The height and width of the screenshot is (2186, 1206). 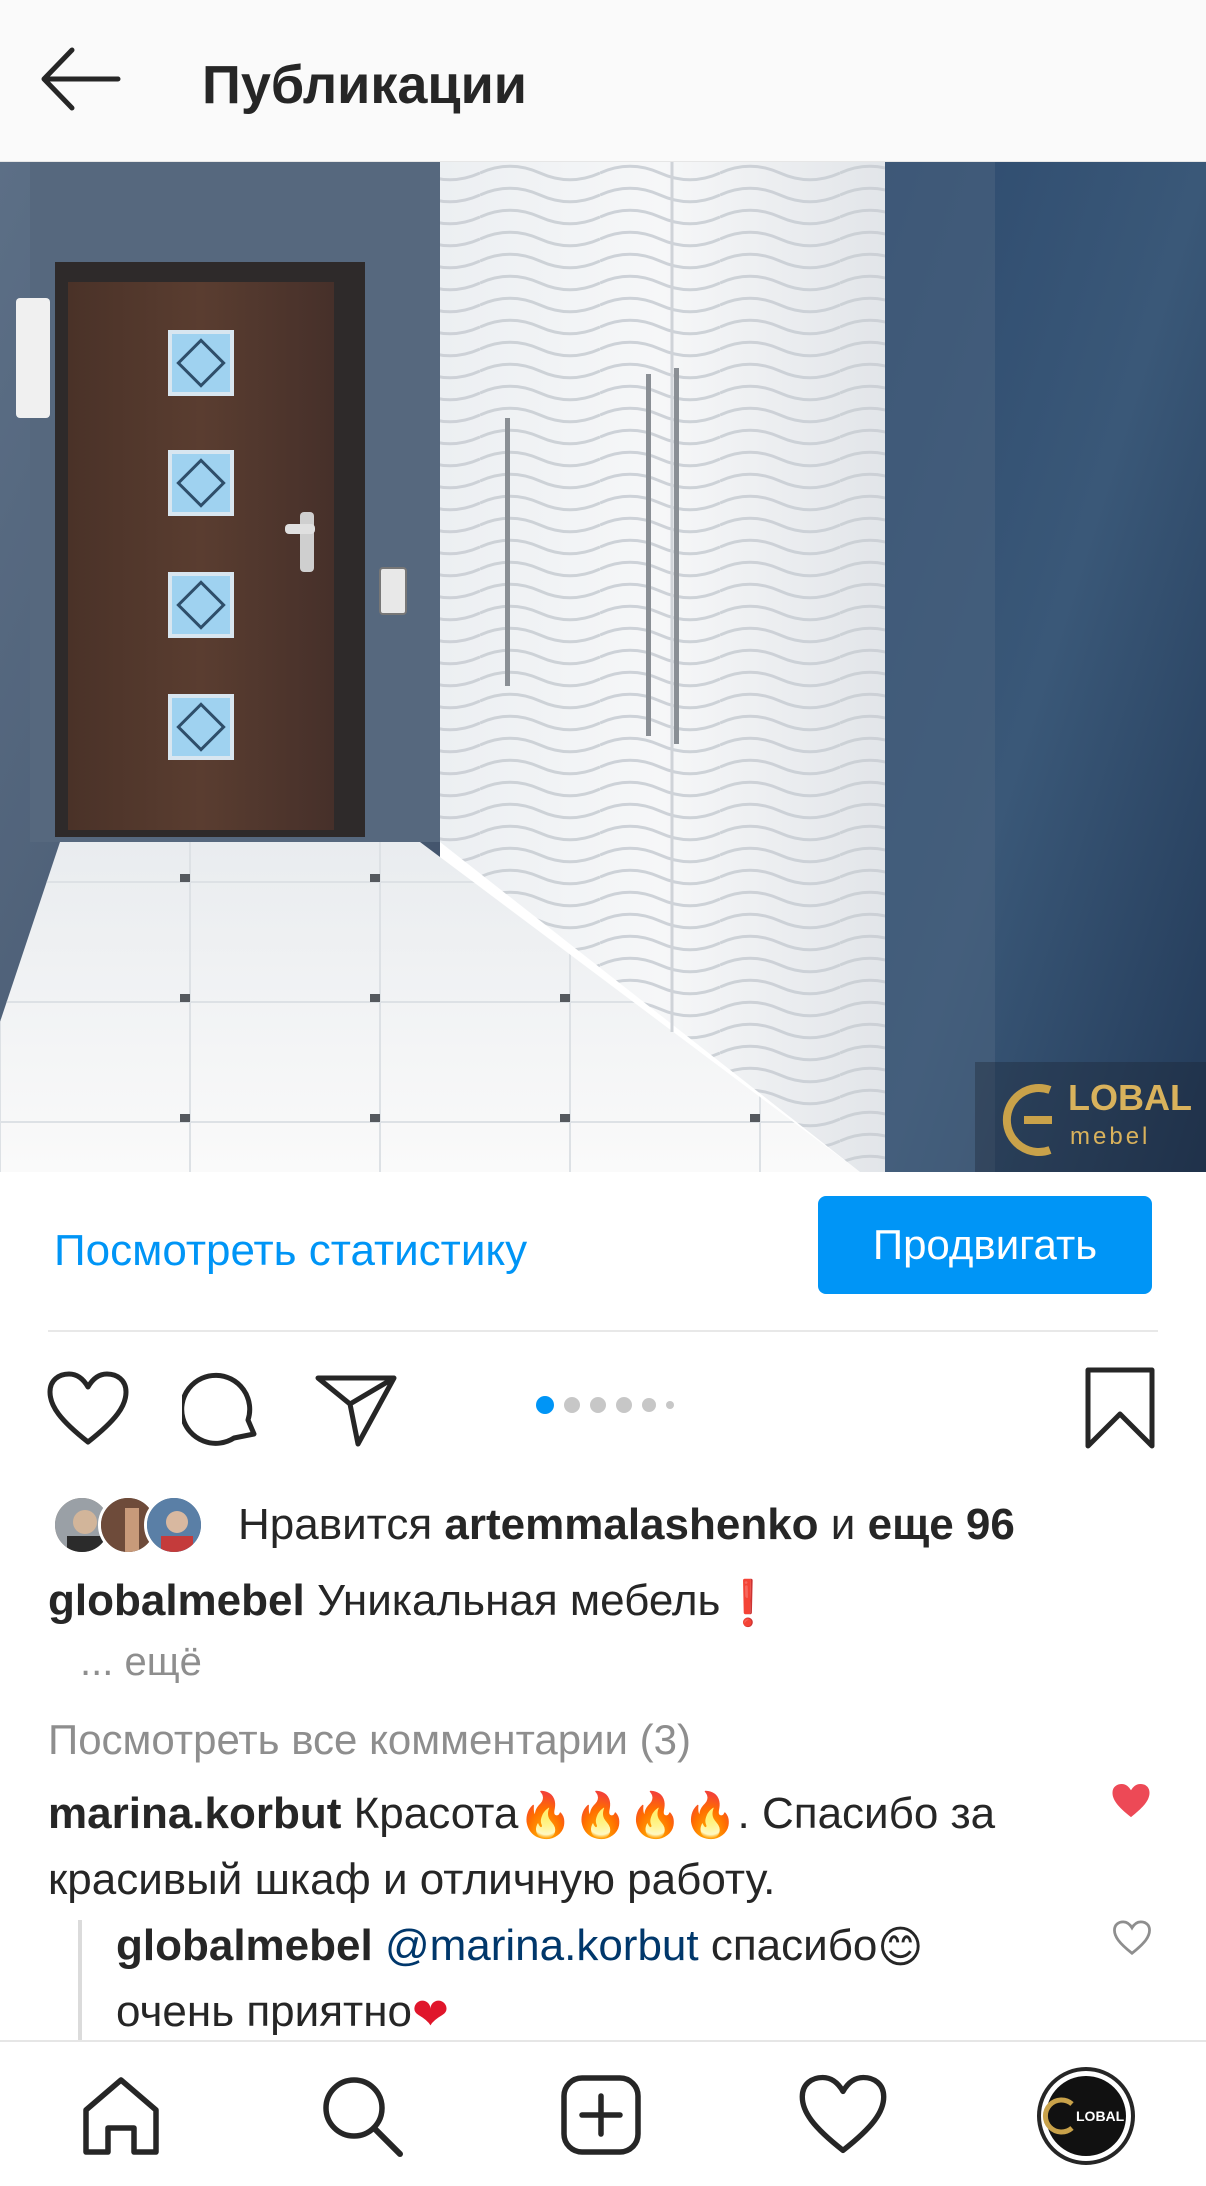 I want to click on comment-text: спасибо, so click(x=794, y=1945).